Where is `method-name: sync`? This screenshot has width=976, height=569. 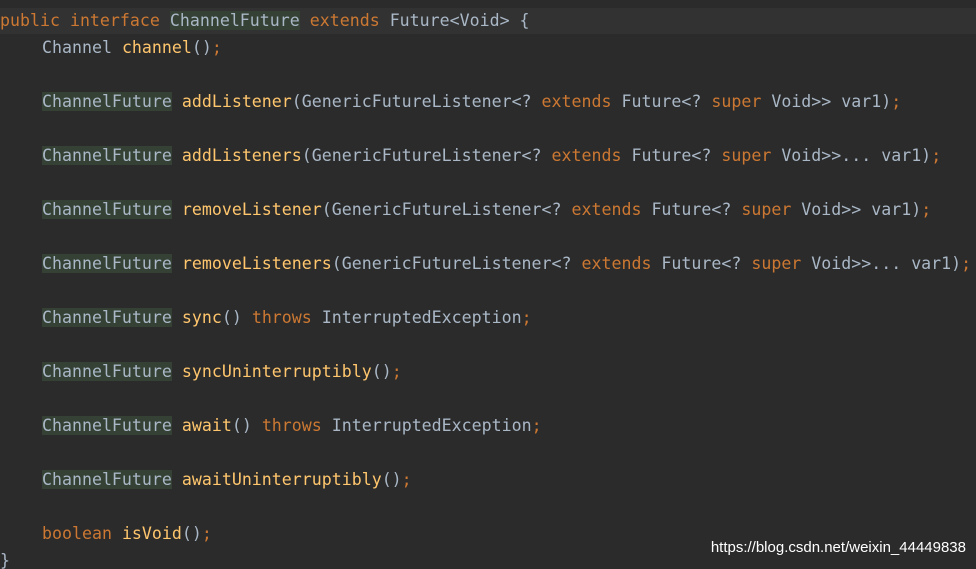 method-name: sync is located at coordinates (201, 317).